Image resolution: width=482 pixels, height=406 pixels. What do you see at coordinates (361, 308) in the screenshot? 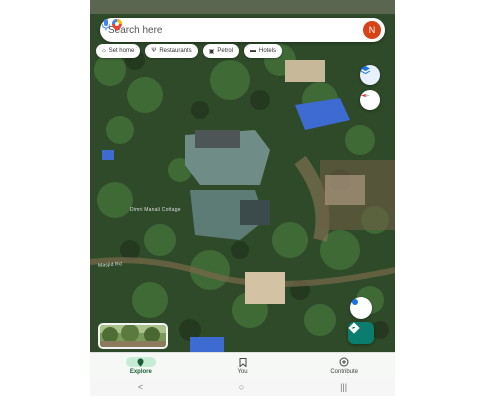
I see `my-location-button` at bounding box center [361, 308].